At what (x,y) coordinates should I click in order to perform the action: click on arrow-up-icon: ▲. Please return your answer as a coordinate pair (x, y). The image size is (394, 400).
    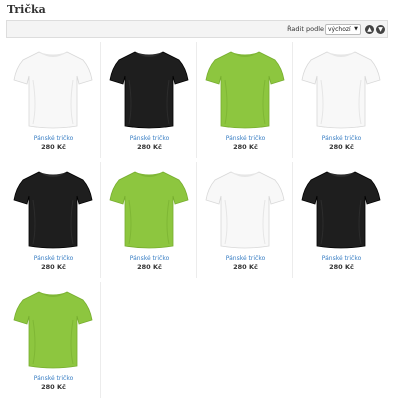
    Looking at the image, I should click on (369, 29).